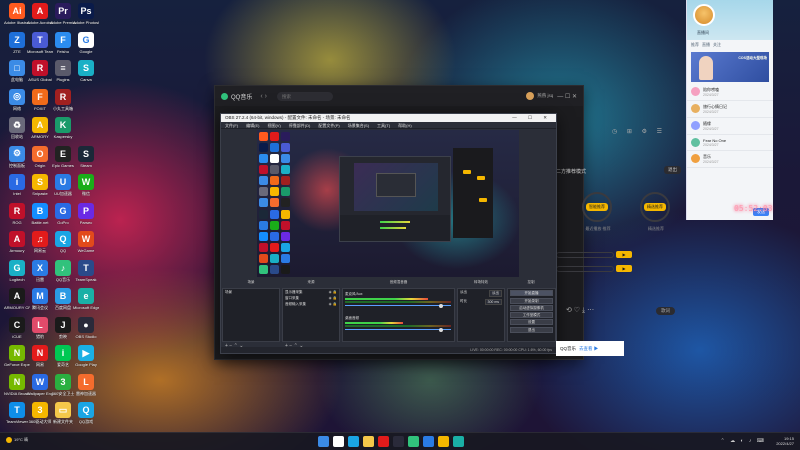 This screenshot has height=450, width=800. Describe the element at coordinates (580, 310) in the screenshot. I see `qq-footer-icons: ⟲ ♡ ⤓ ⋯` at that location.